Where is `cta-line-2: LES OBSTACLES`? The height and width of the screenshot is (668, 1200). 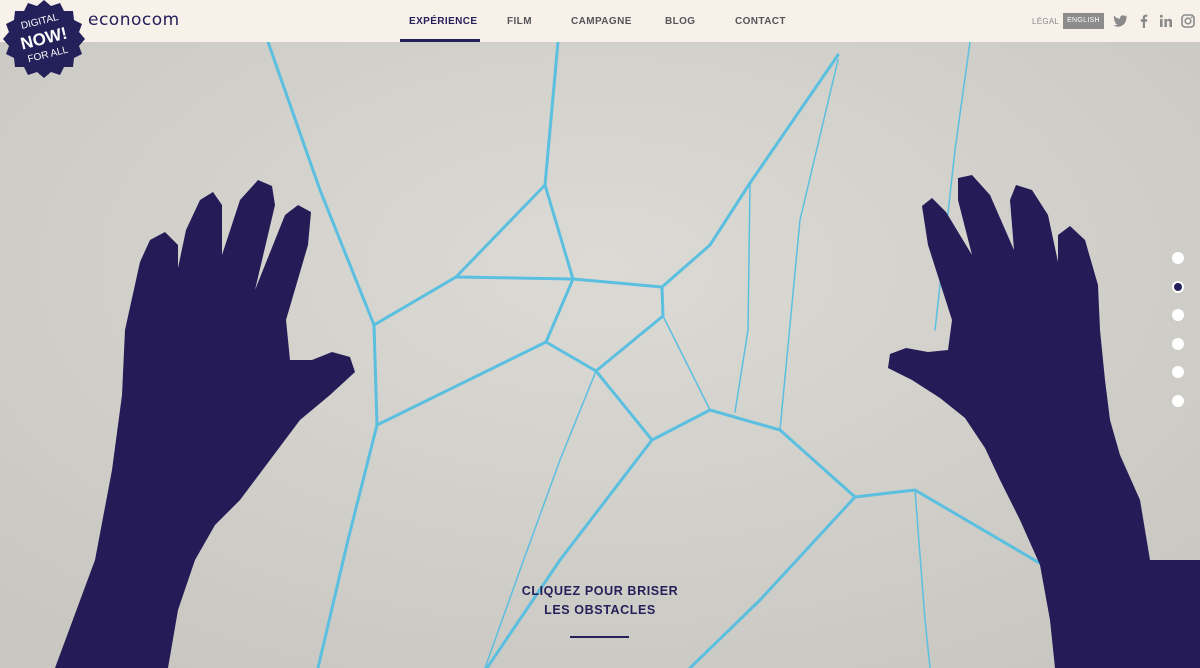
cta-line-2: LES OBSTACLES is located at coordinates (600, 610).